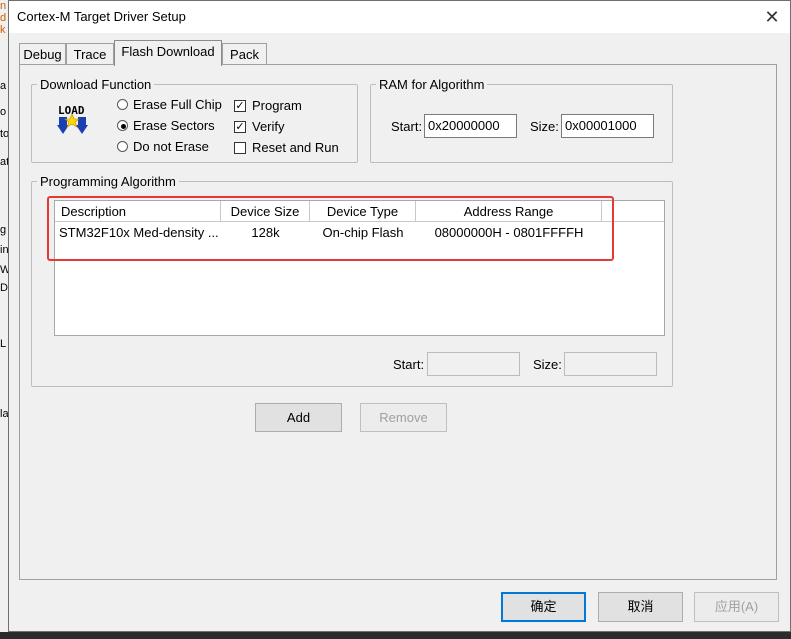 Image resolution: width=791 pixels, height=639 pixels. I want to click on cancel-button-label: 取消, so click(640, 606).